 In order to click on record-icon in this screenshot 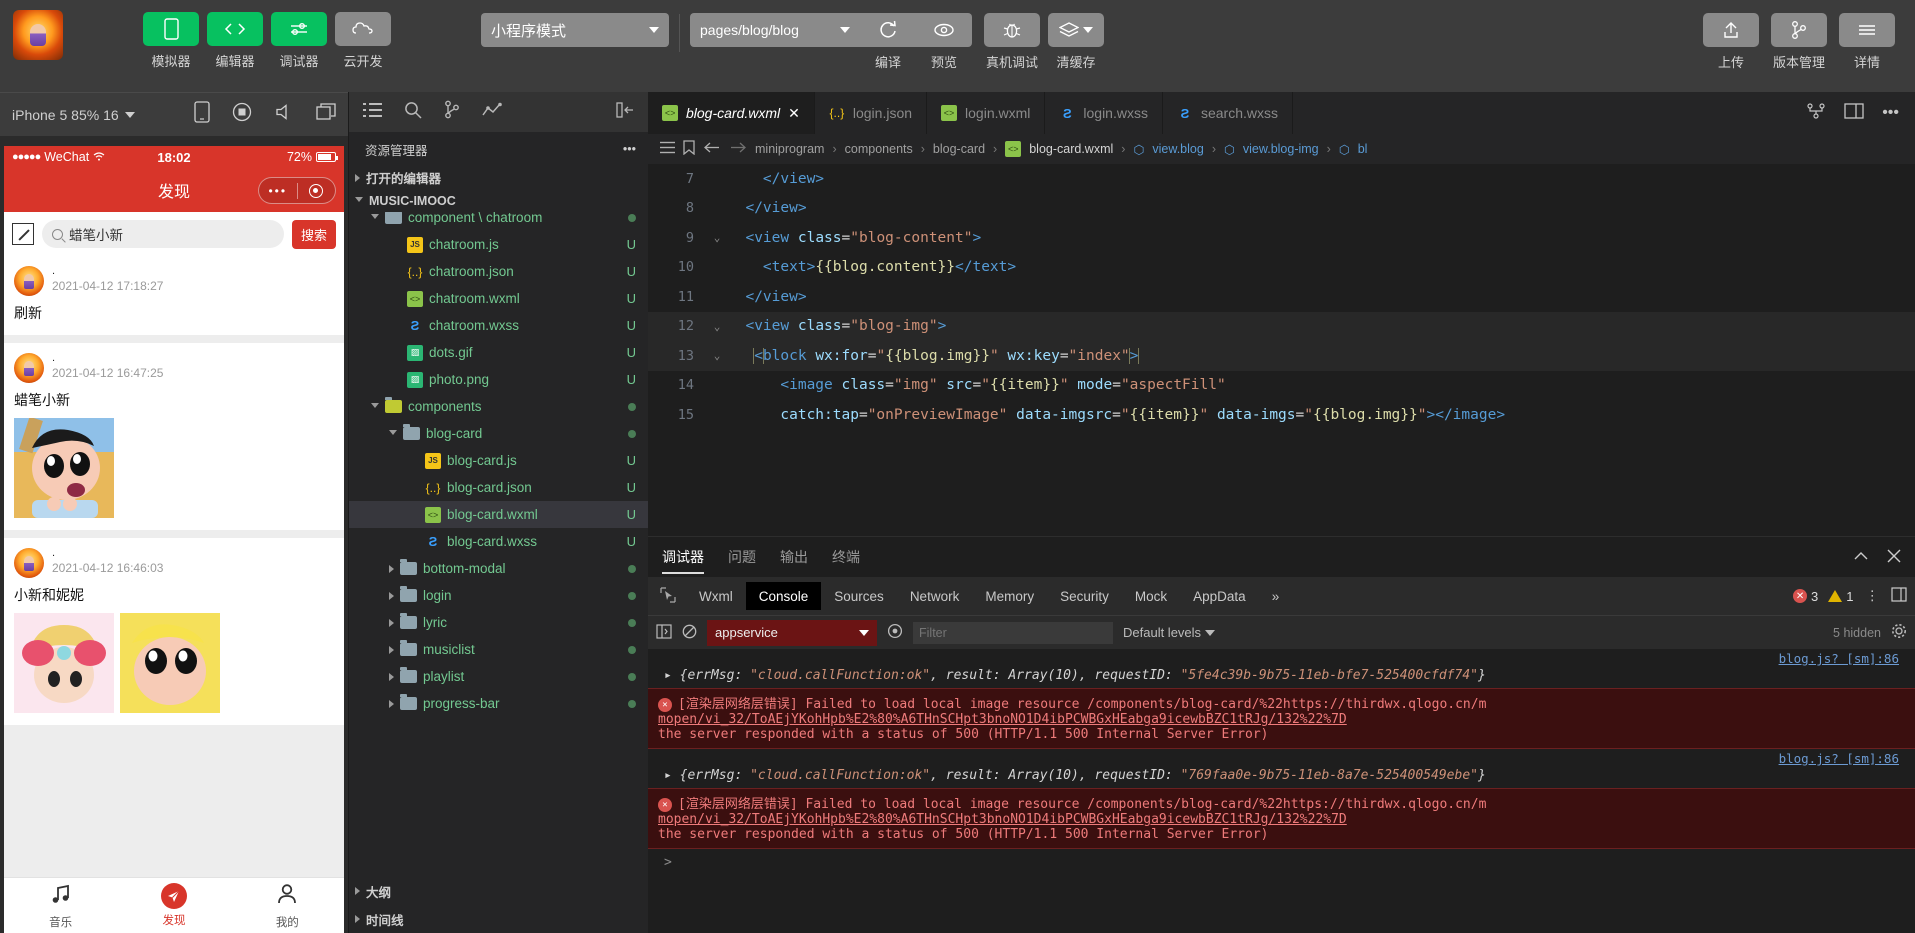, I will do `click(242, 114)`.